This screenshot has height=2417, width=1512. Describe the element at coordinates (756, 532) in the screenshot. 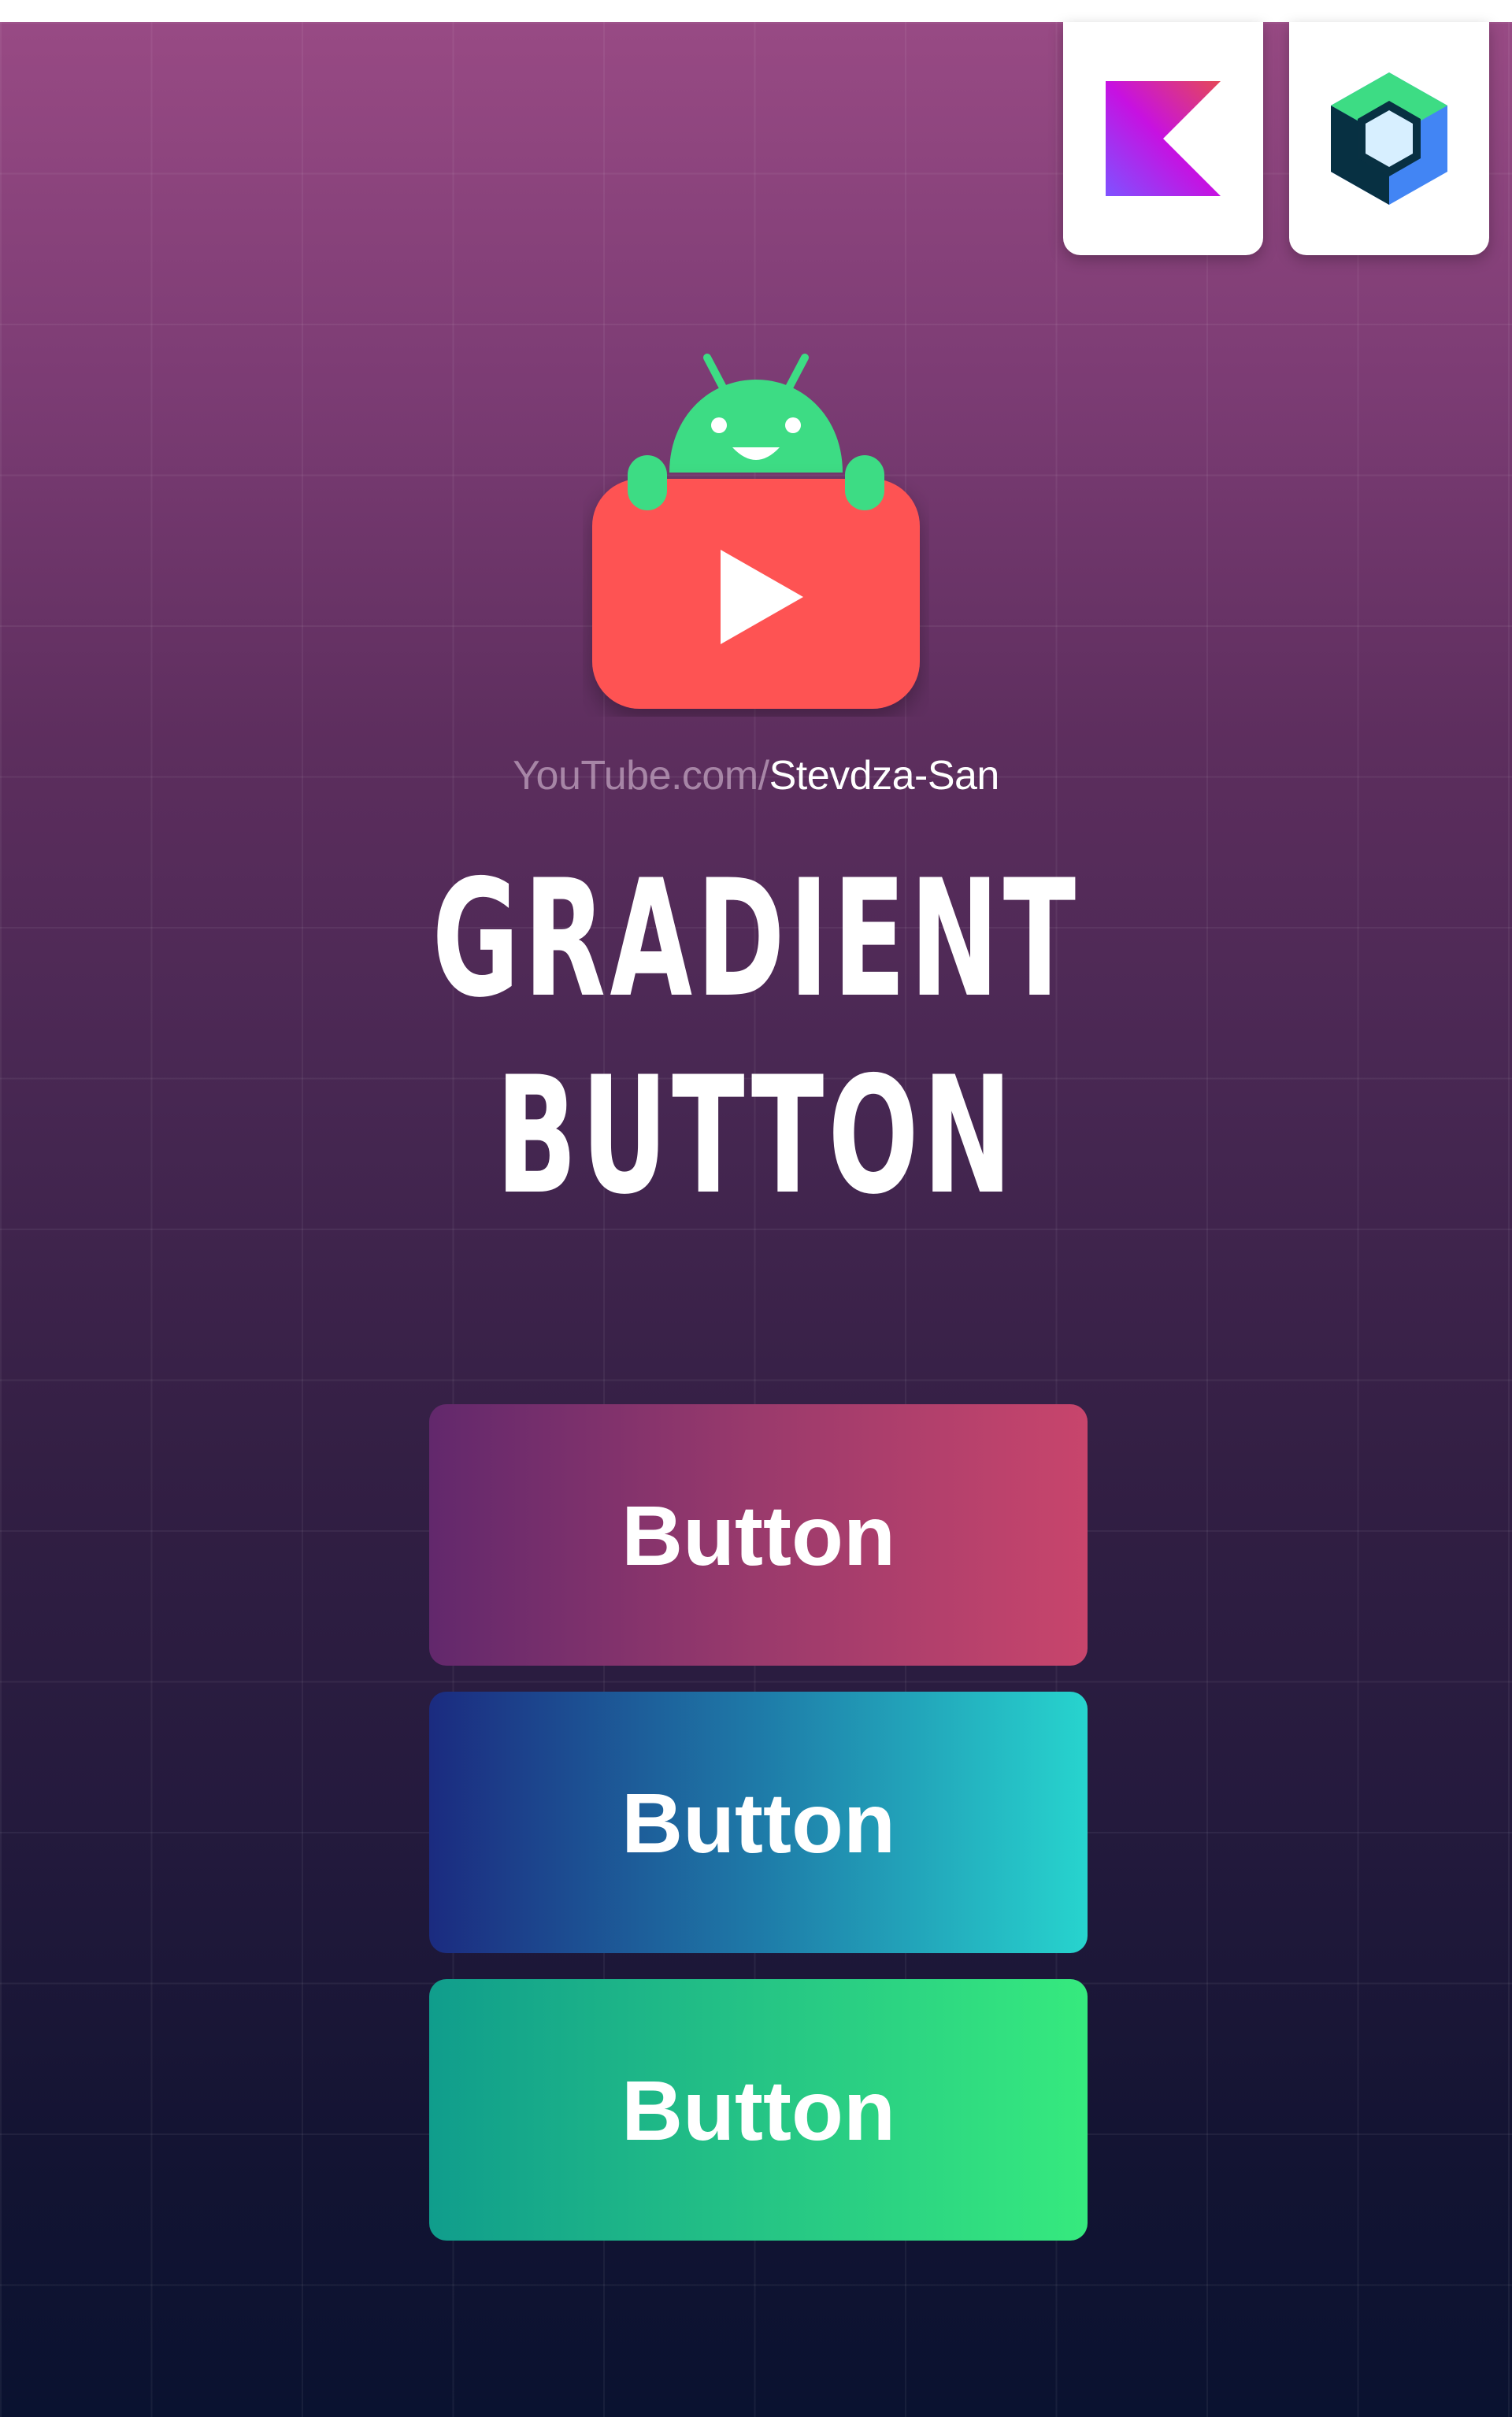

I see `youtube-android-logo-icon` at that location.